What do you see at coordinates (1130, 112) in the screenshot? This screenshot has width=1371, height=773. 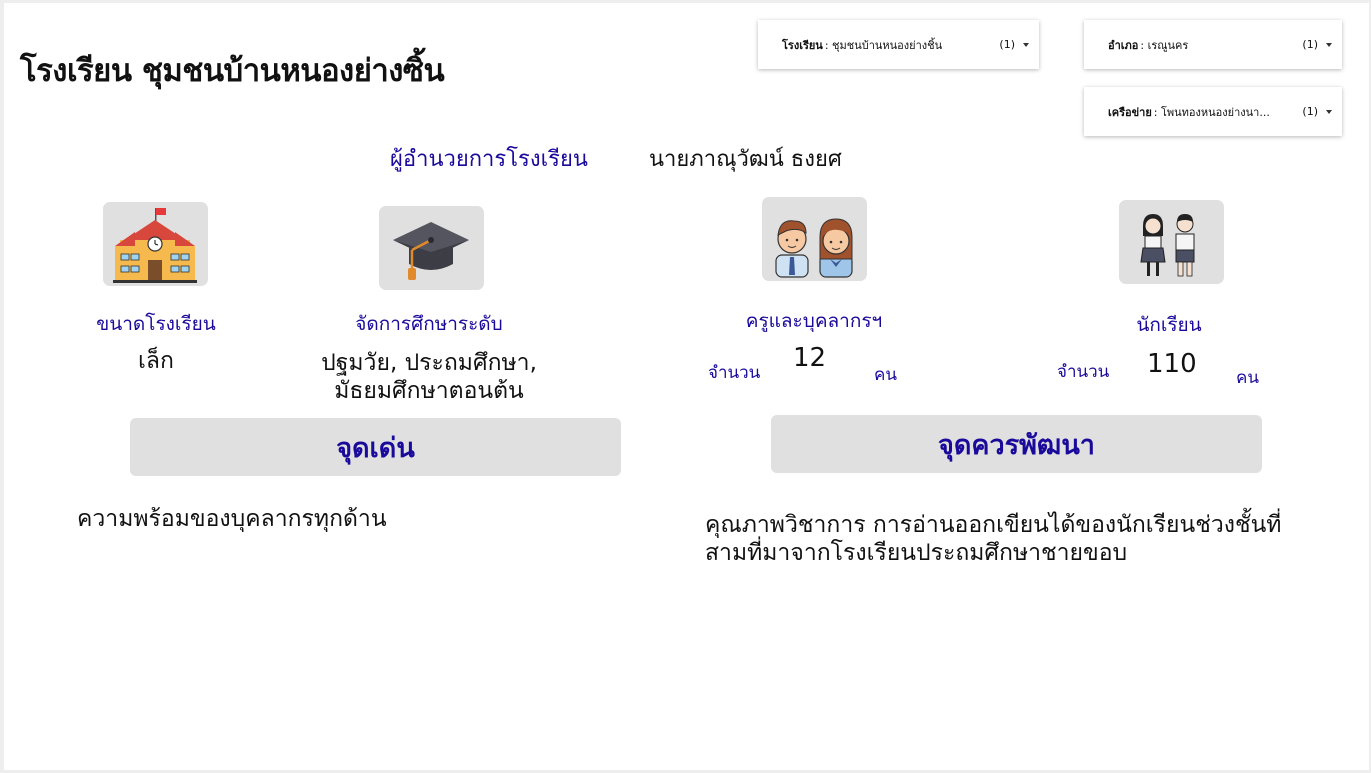 I see `network-filter-label: เครือข่าย` at bounding box center [1130, 112].